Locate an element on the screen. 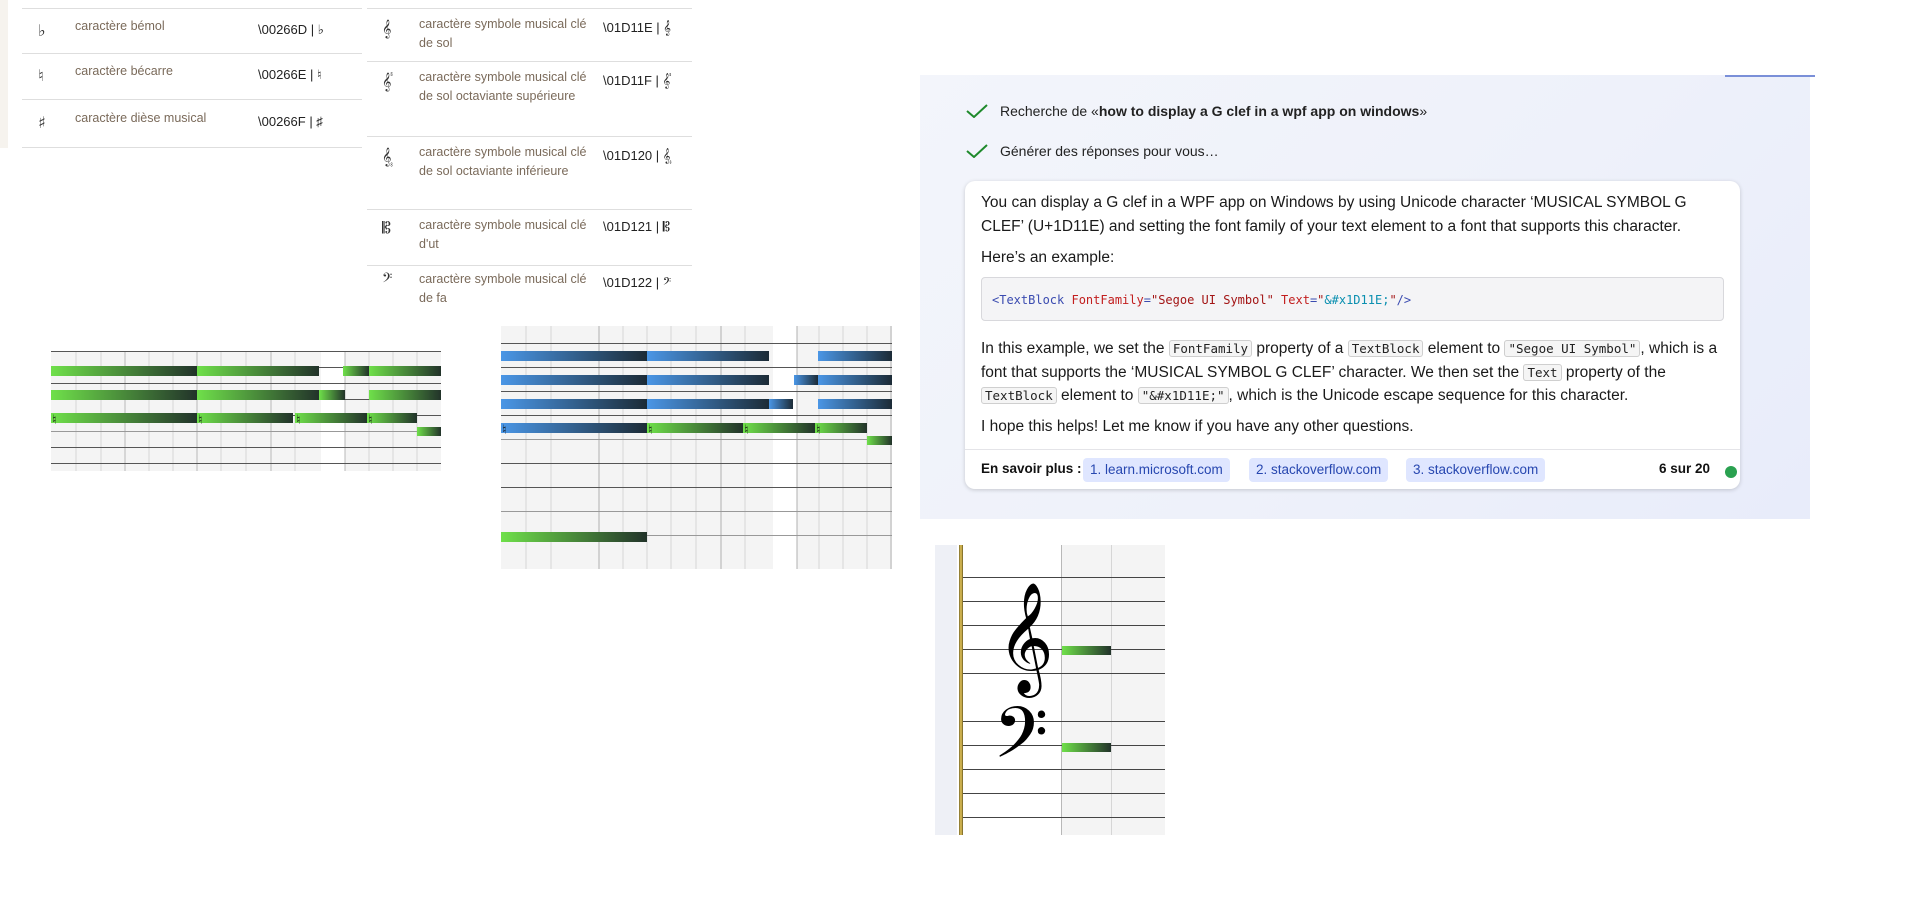  char-name: caractère bécarre is located at coordinates (124, 71).